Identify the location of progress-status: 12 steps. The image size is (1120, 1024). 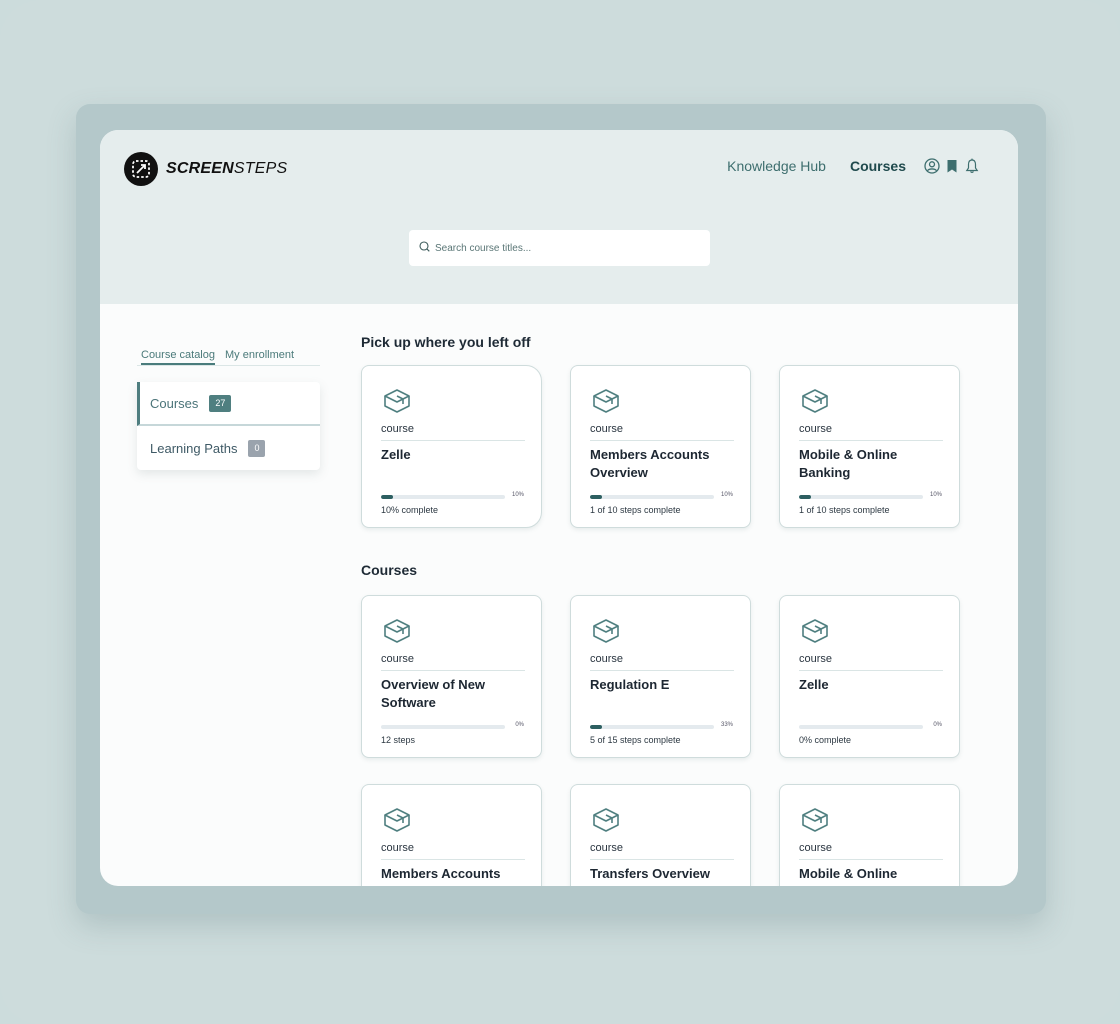
(398, 740).